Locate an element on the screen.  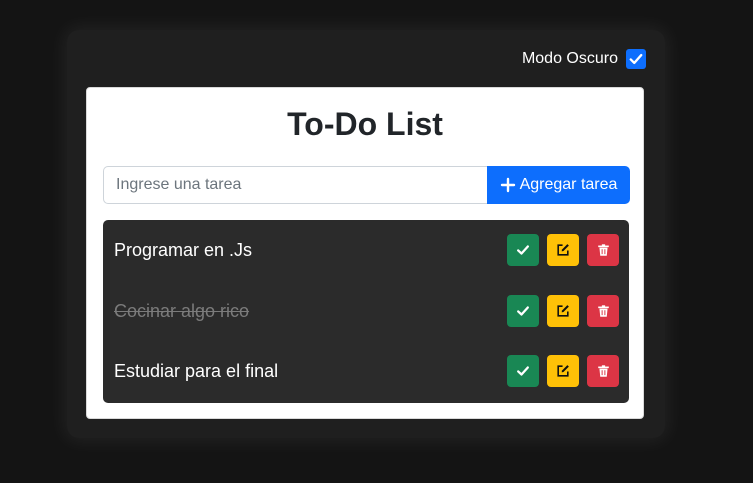
list-item: Programar en .Js is located at coordinates (366, 250).